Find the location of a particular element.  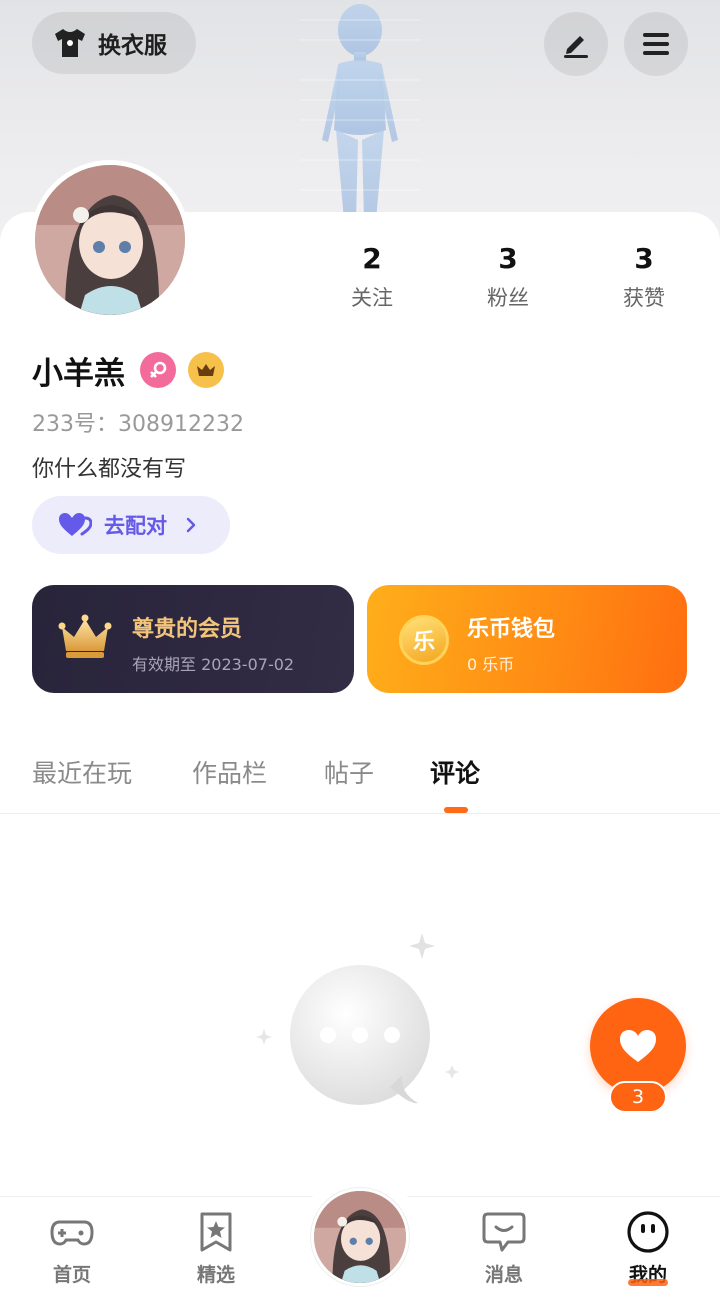

menu-button is located at coordinates (656, 44).